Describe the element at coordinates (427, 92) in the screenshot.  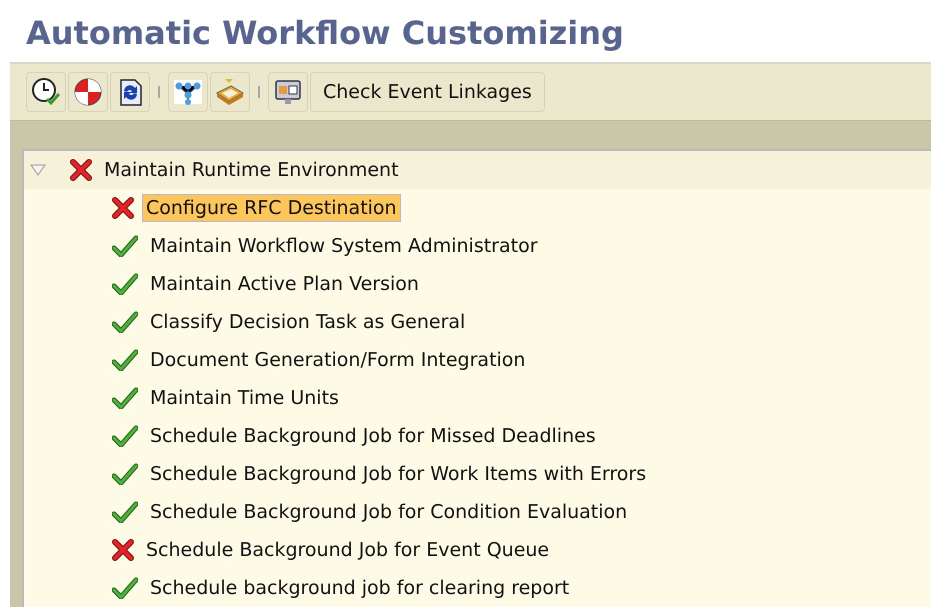
I see `check-event-linkages-button: Check Event Linkages` at that location.